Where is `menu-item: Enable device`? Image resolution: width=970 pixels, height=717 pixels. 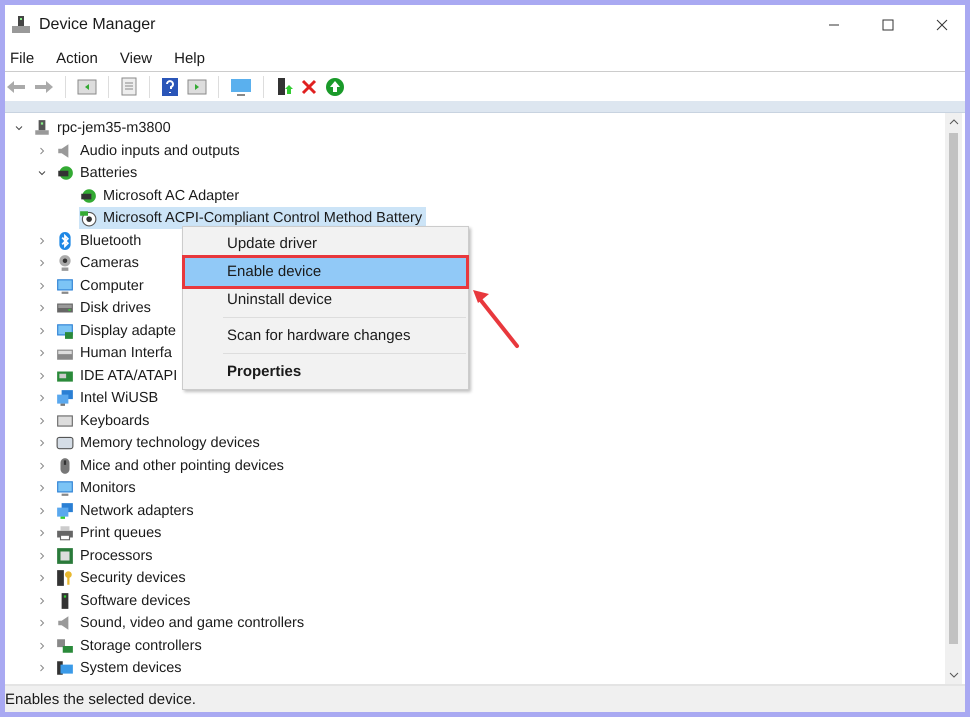
menu-item: Enable device is located at coordinates (325, 272).